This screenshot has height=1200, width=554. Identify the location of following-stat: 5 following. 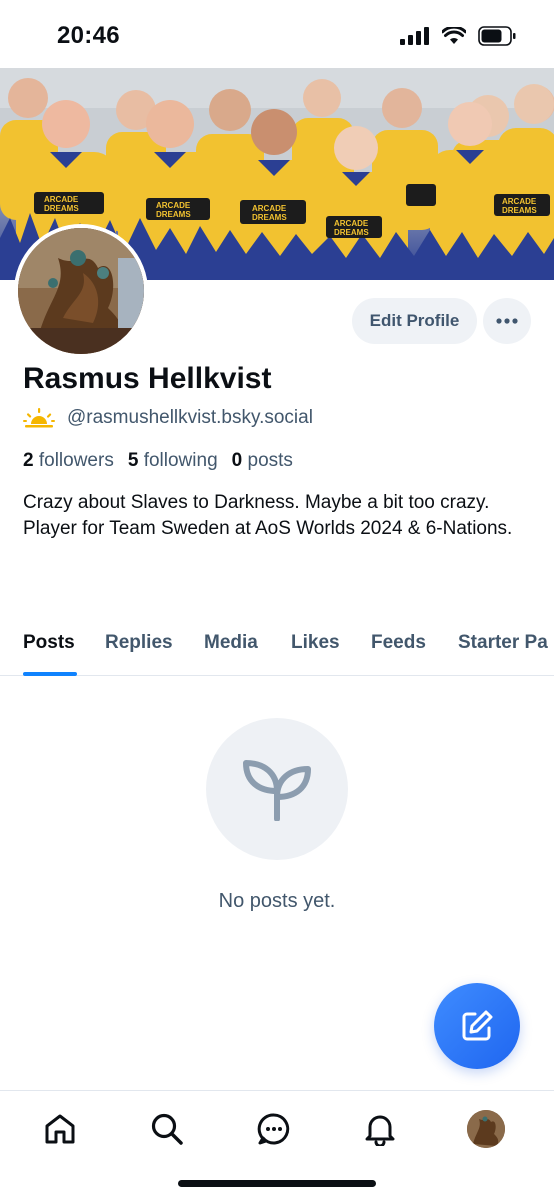
(173, 461).